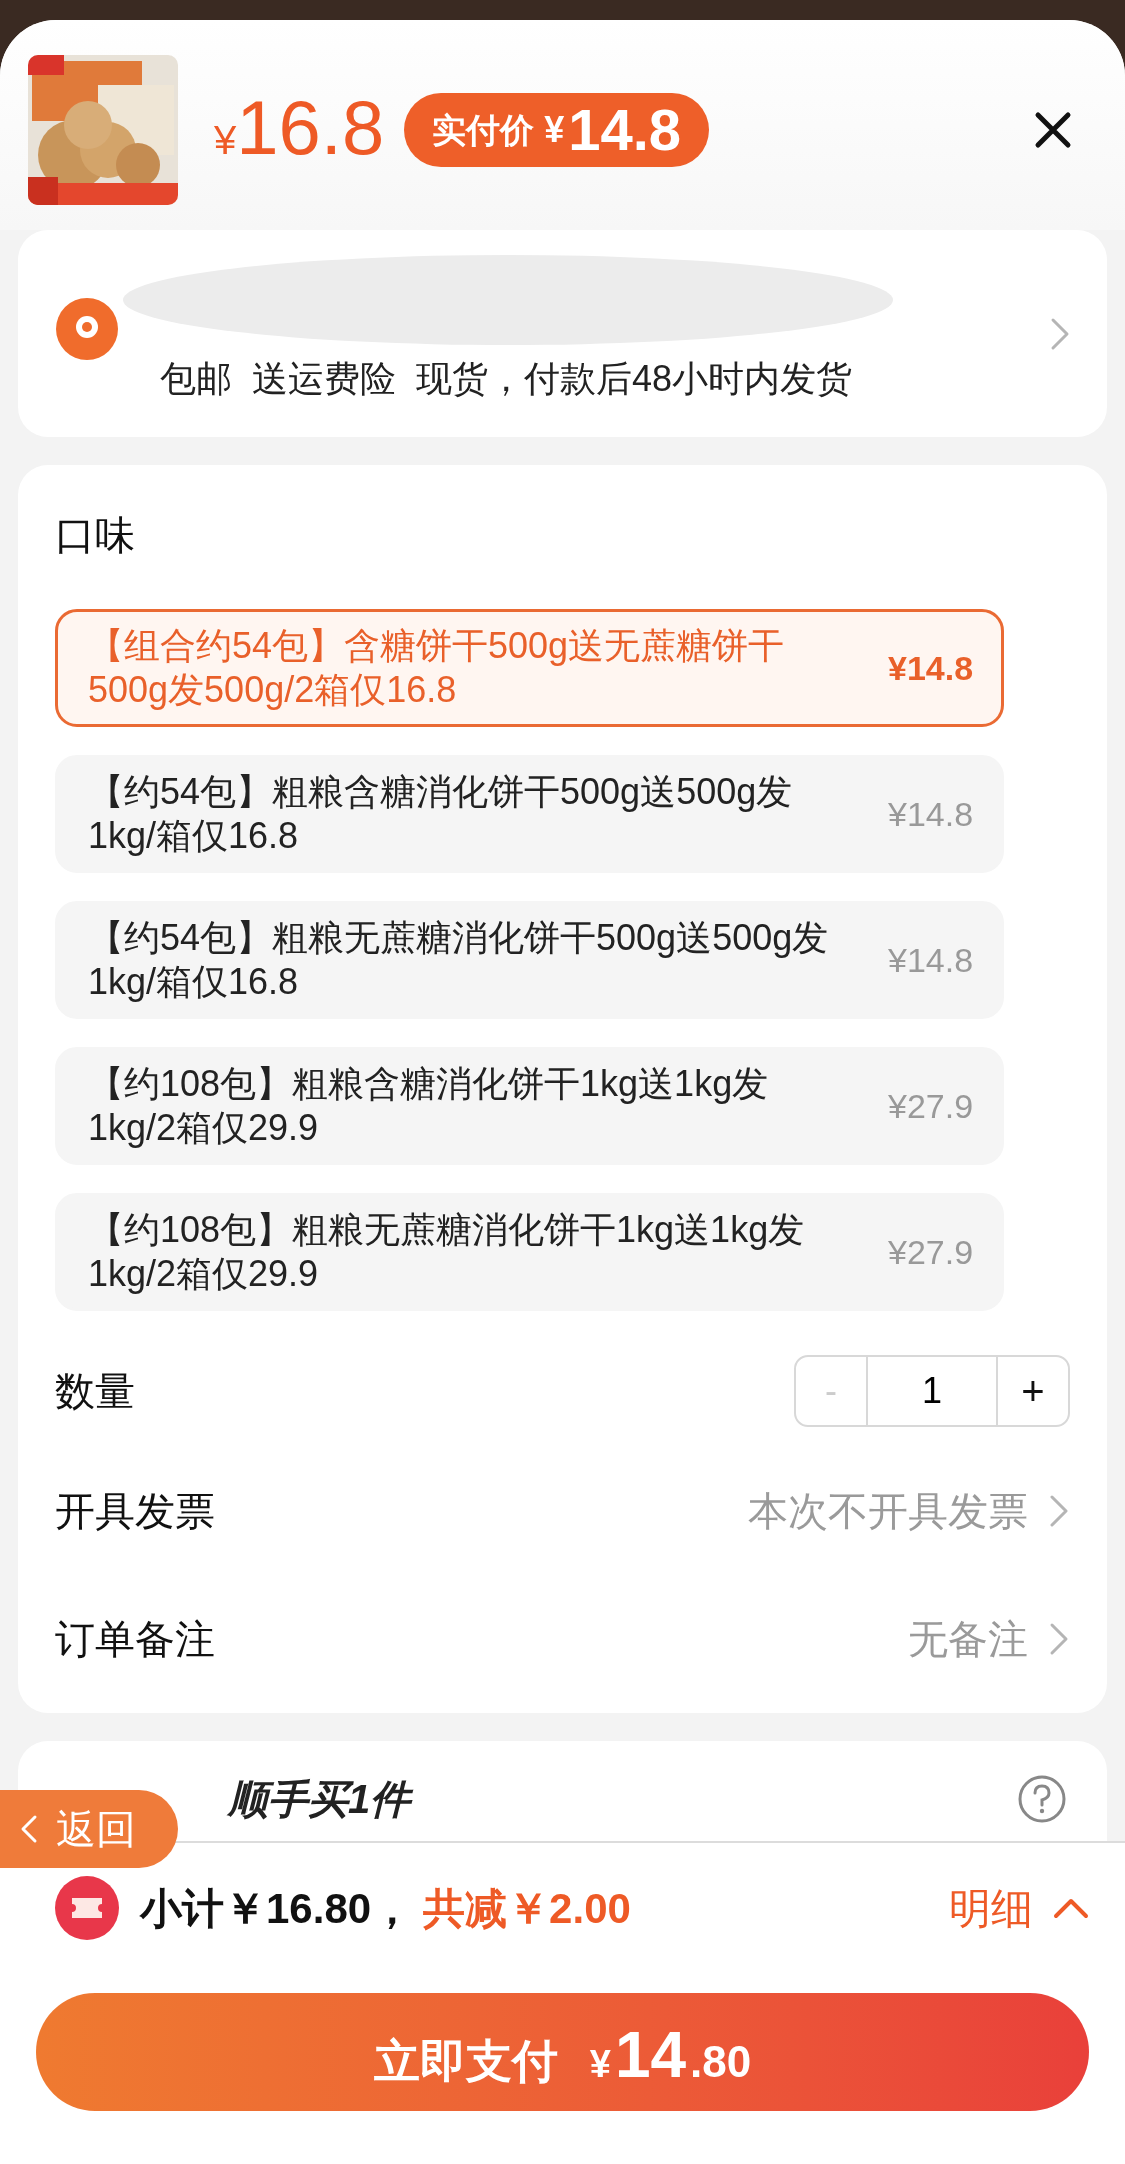  I want to click on subtotal-text: 小计￥16.80，, so click(277, 1908).